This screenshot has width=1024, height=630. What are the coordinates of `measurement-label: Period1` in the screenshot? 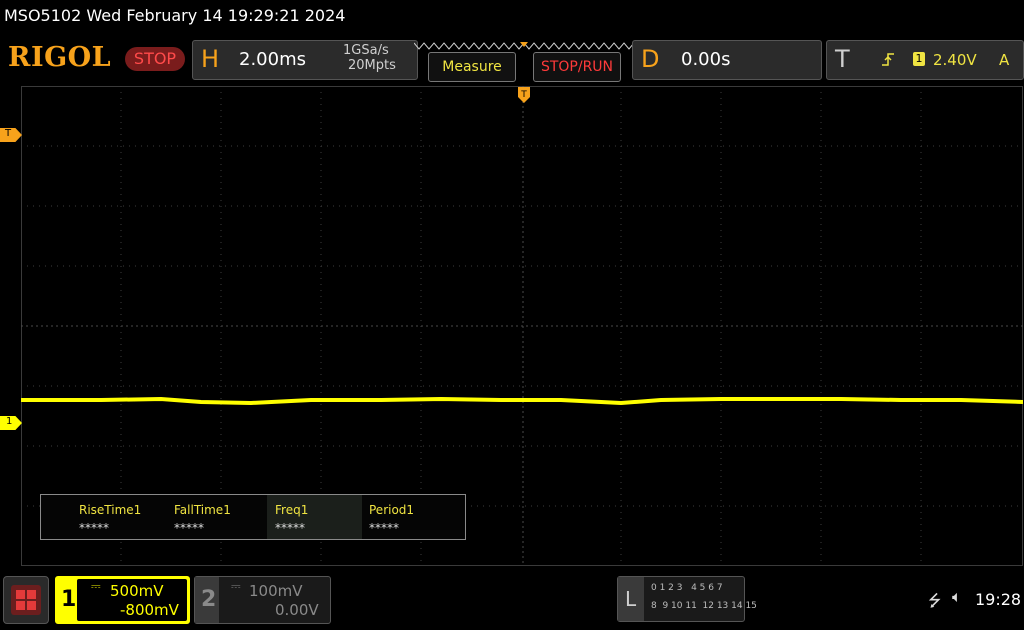 It's located at (392, 510).